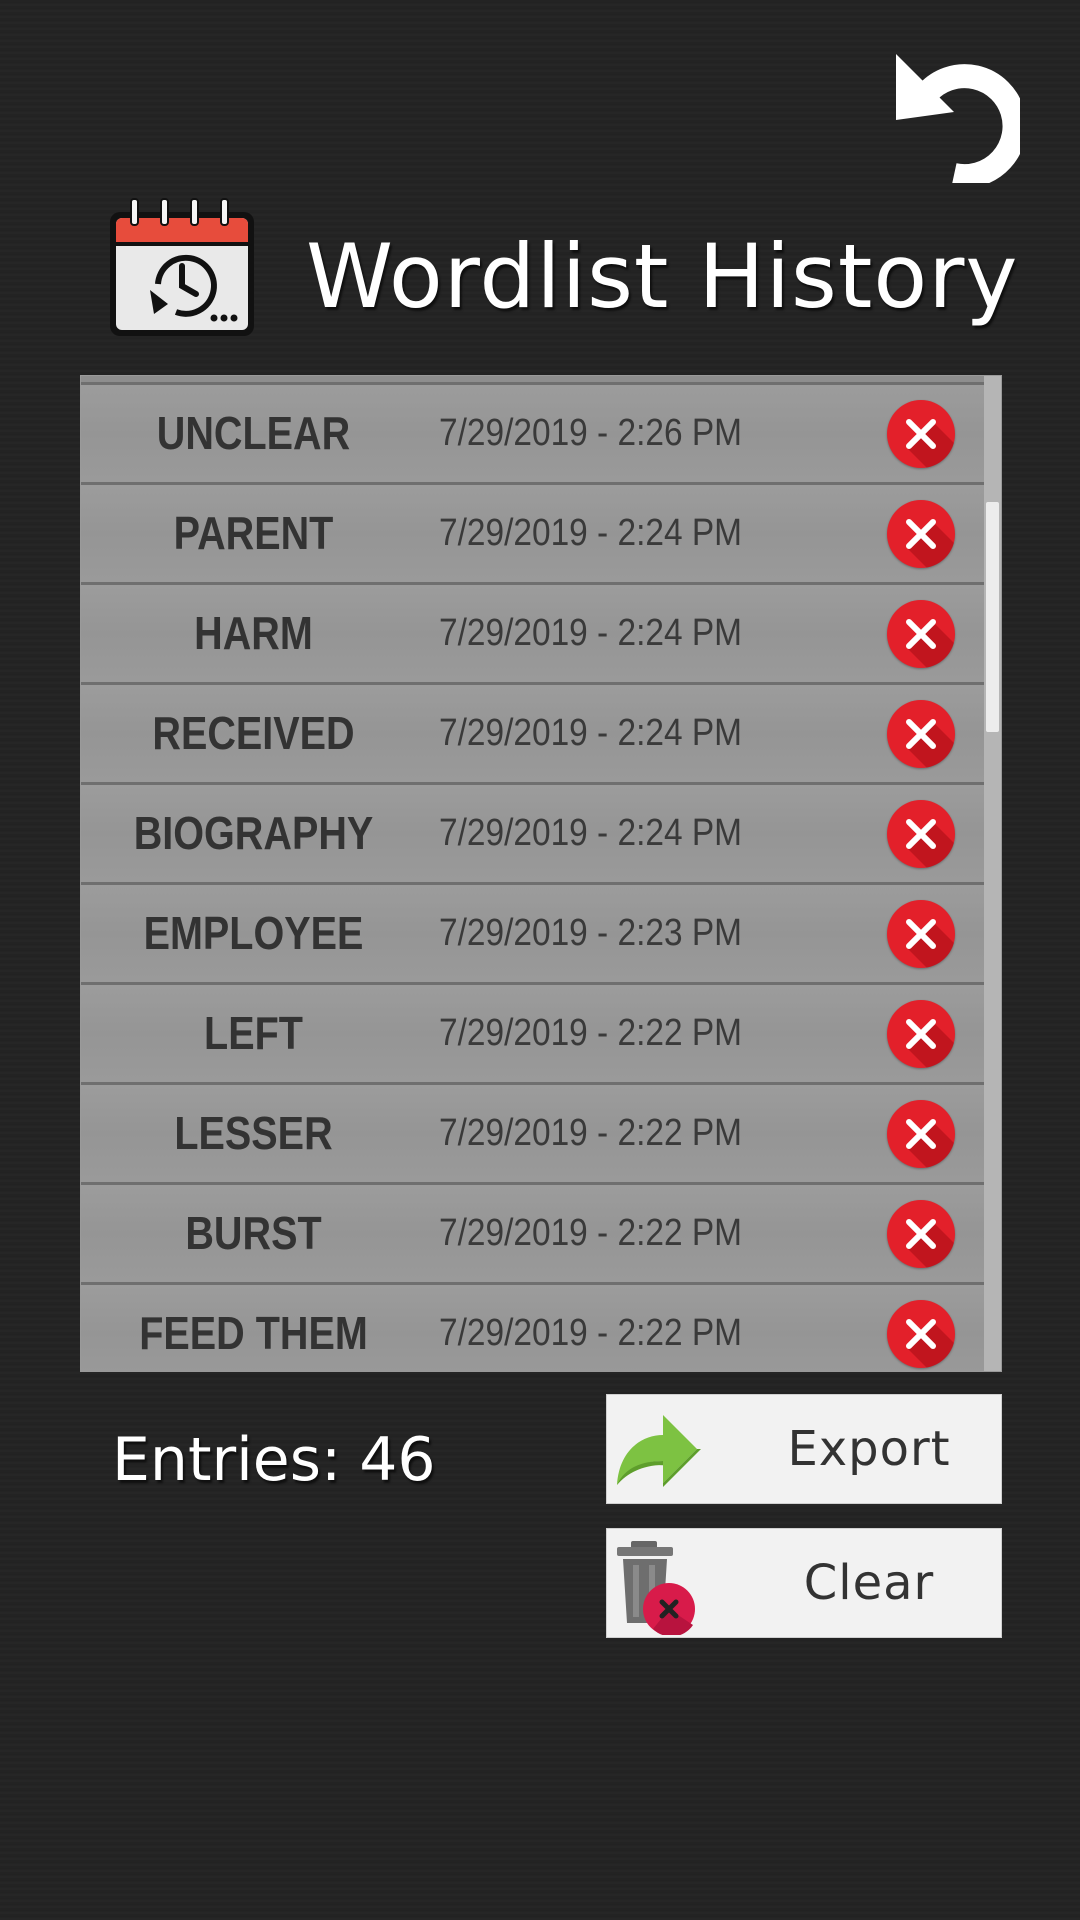  What do you see at coordinates (397, 1460) in the screenshot?
I see `entries-value: 46` at bounding box center [397, 1460].